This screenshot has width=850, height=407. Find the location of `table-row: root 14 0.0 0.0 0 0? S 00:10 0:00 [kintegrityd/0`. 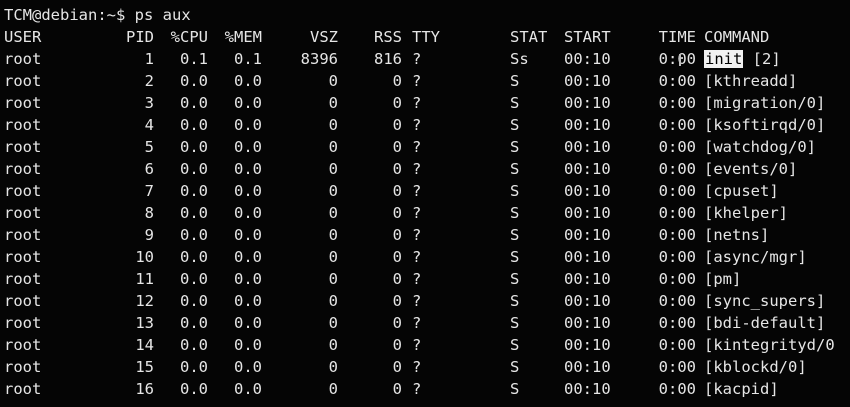

table-row: root 14 0.0 0.0 0 0? S 00:10 0:00 [kintegrityd/0 is located at coordinates (425, 345).